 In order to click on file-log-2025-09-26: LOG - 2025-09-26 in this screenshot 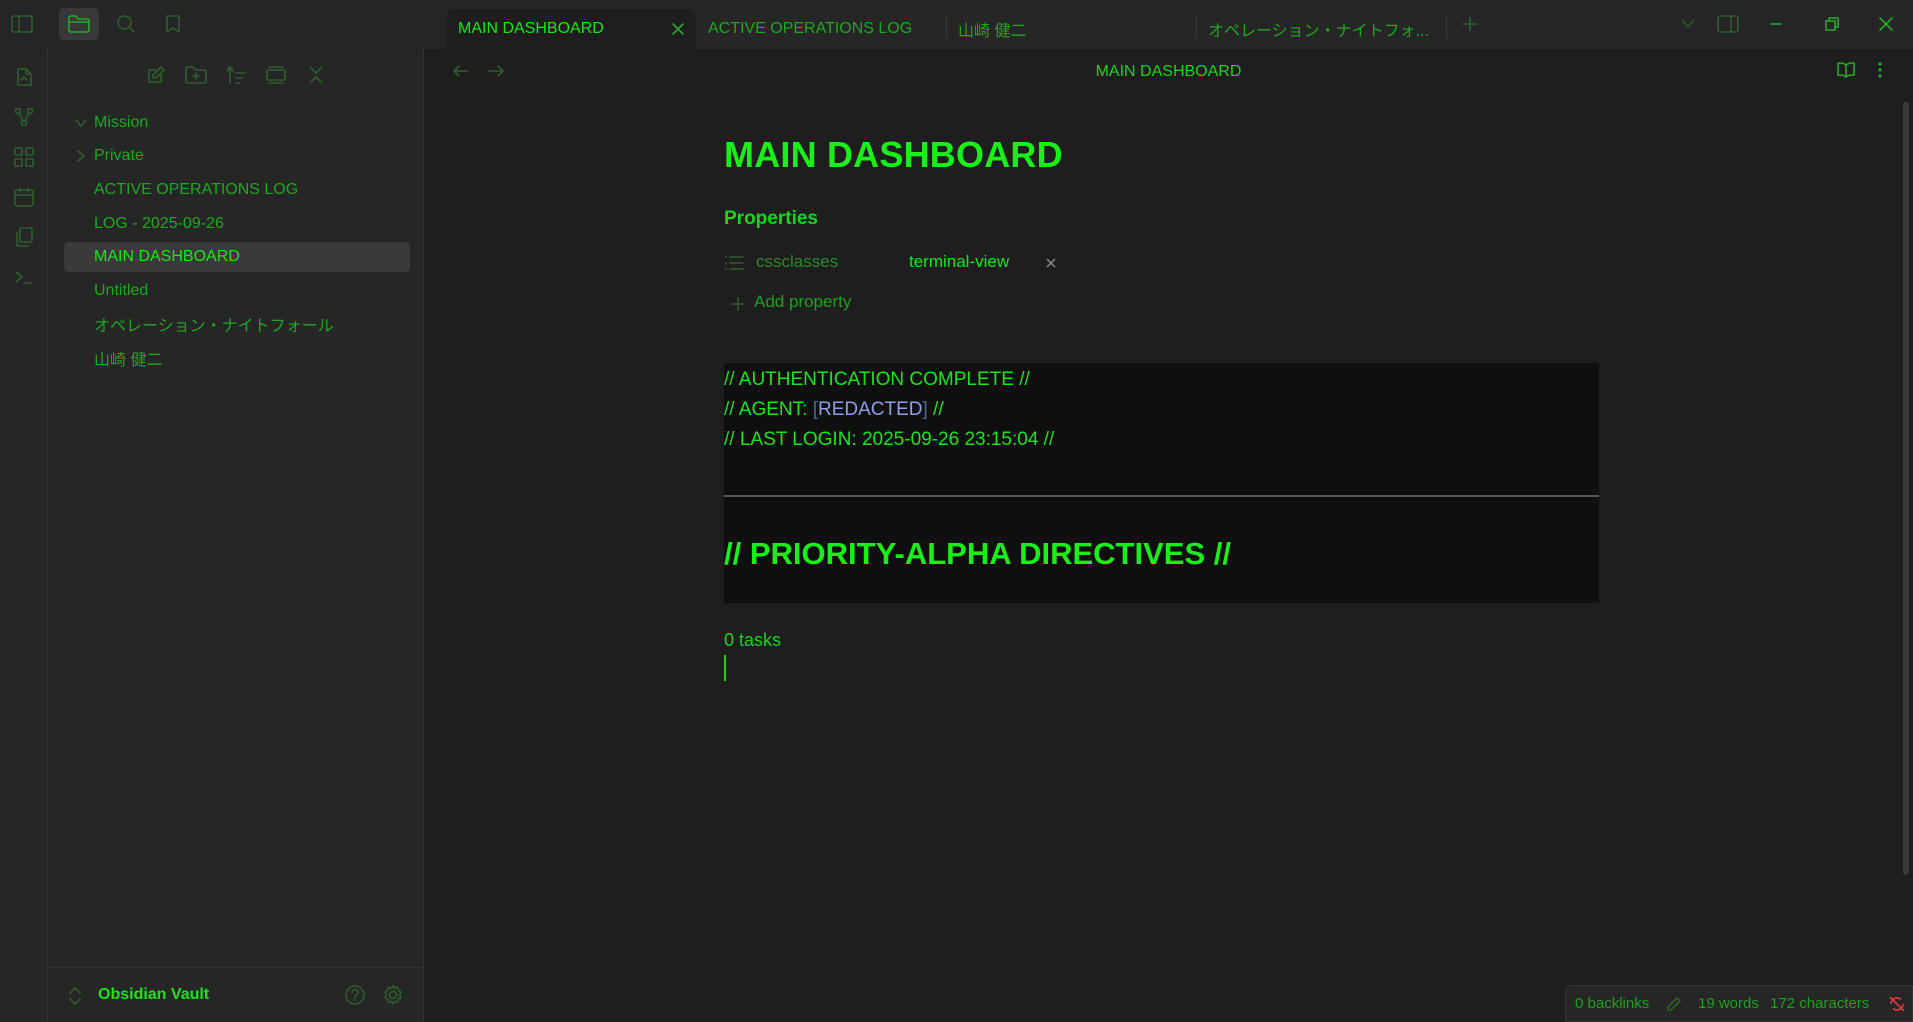, I will do `click(237, 224)`.